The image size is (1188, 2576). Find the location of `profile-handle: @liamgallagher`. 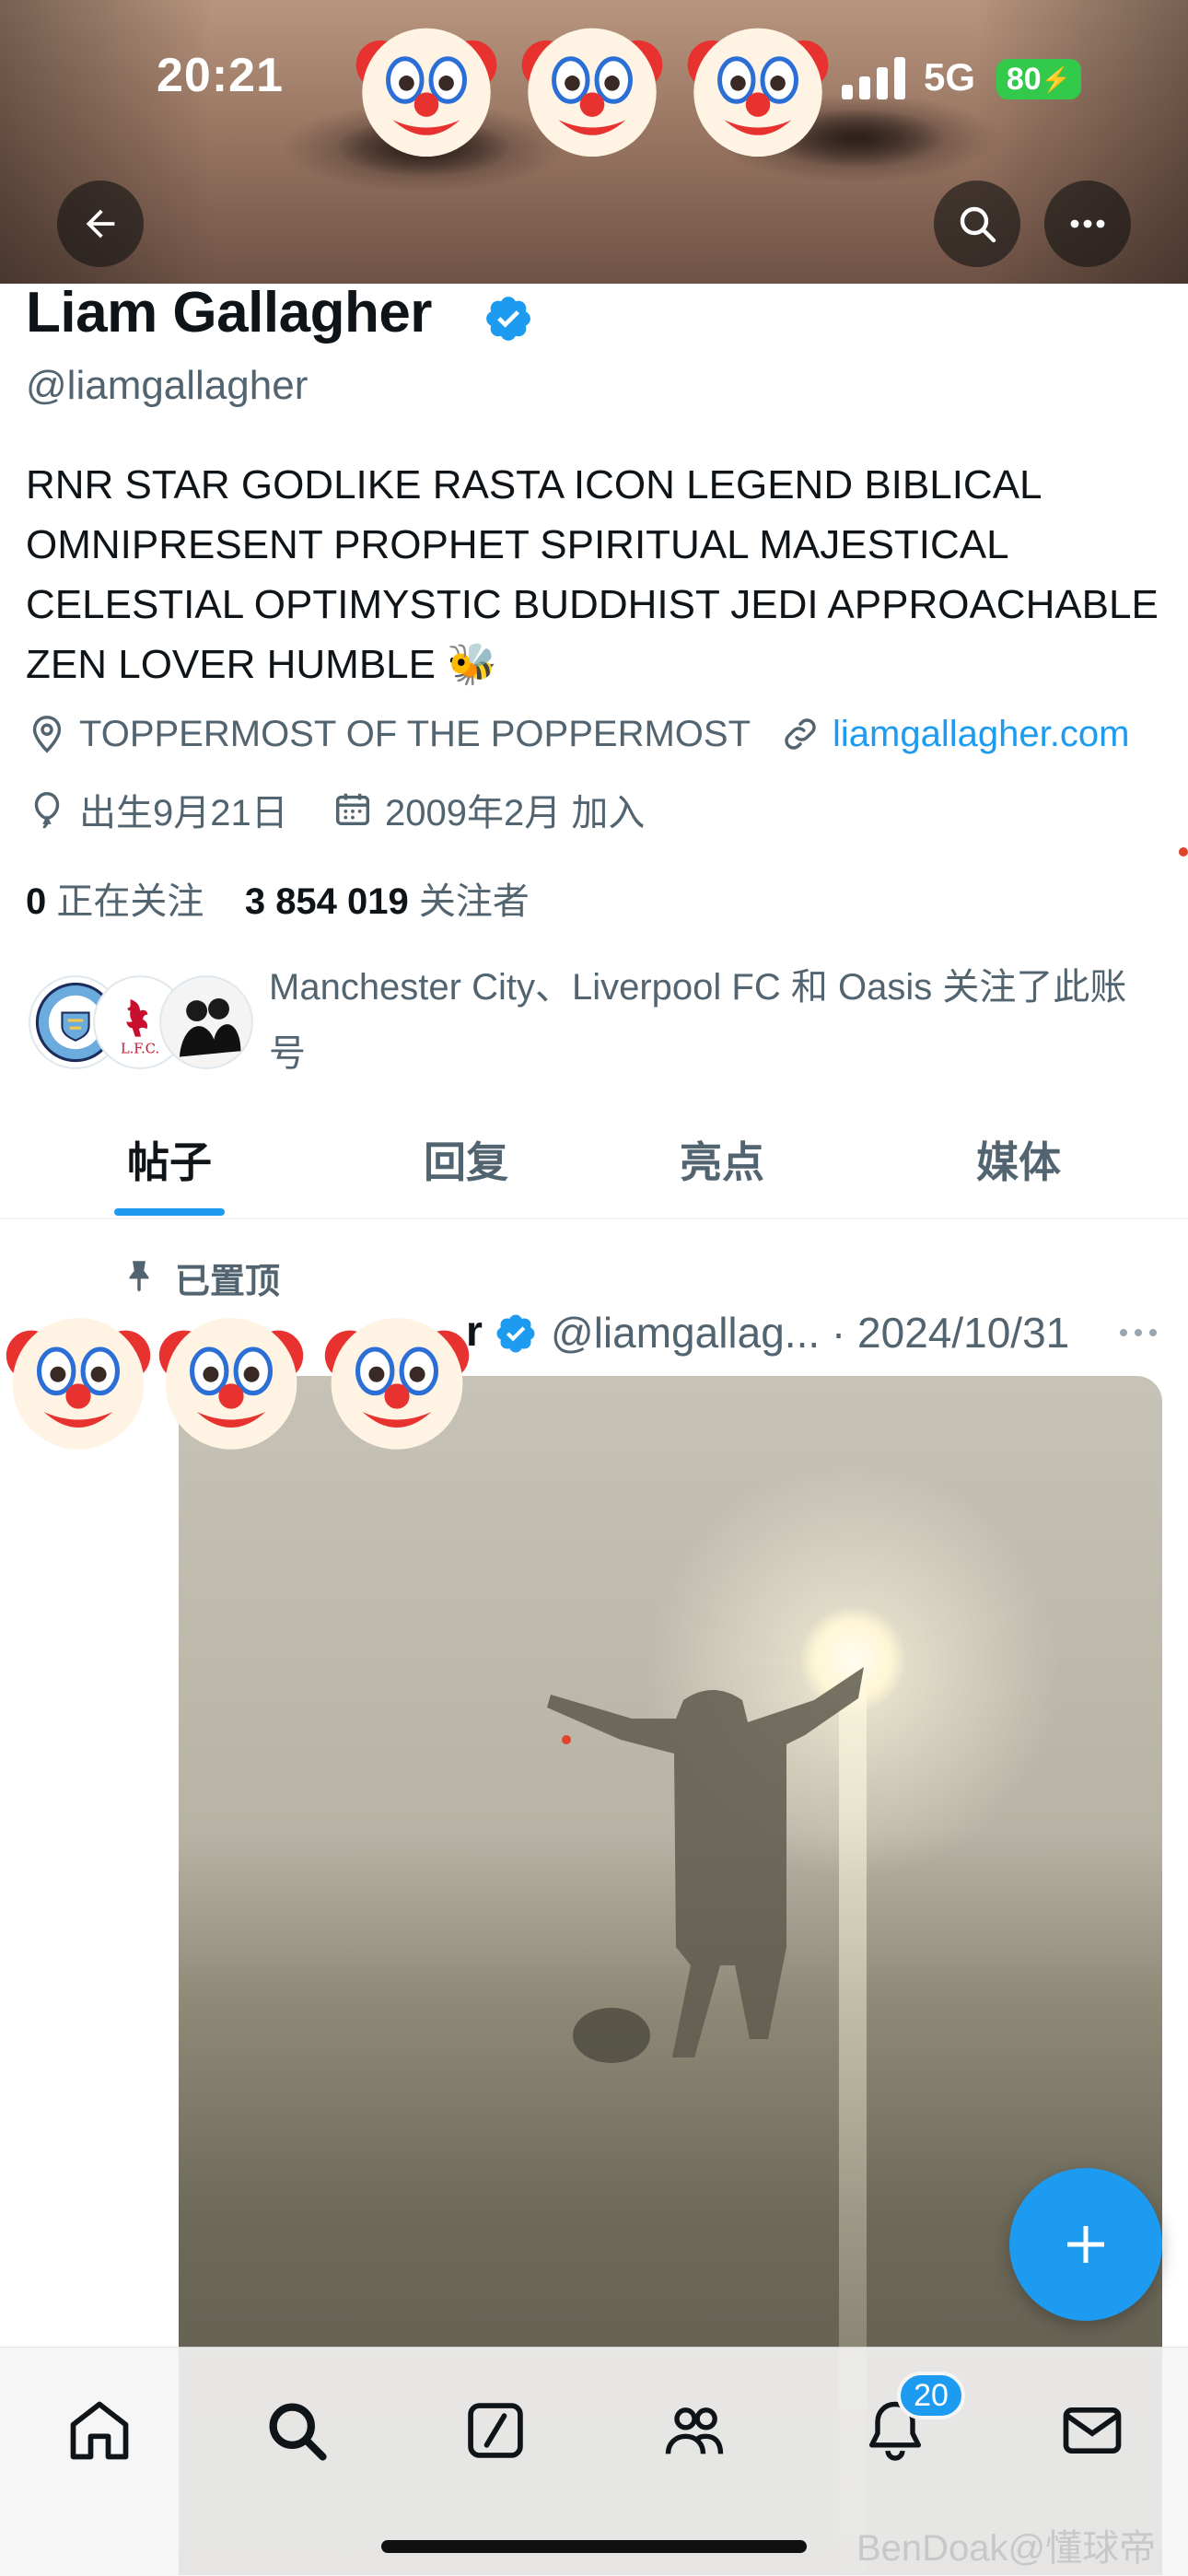

profile-handle: @liamgallagher is located at coordinates (167, 385).